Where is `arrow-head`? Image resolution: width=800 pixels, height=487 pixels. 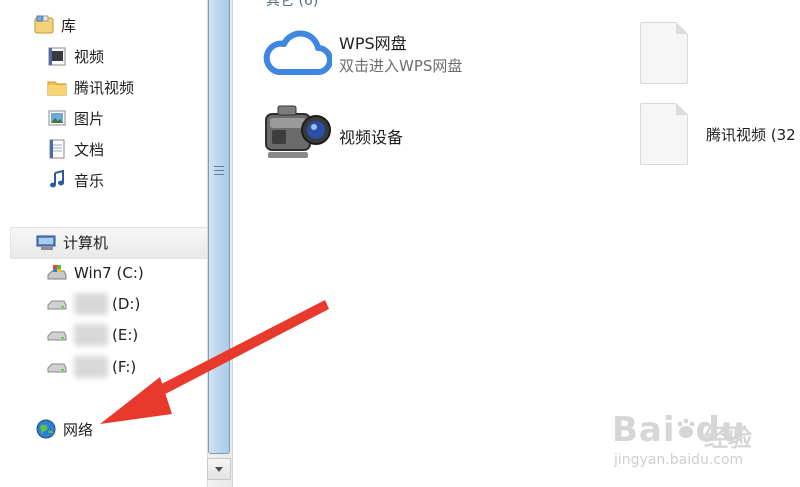
arrow-head is located at coordinates (136, 400).